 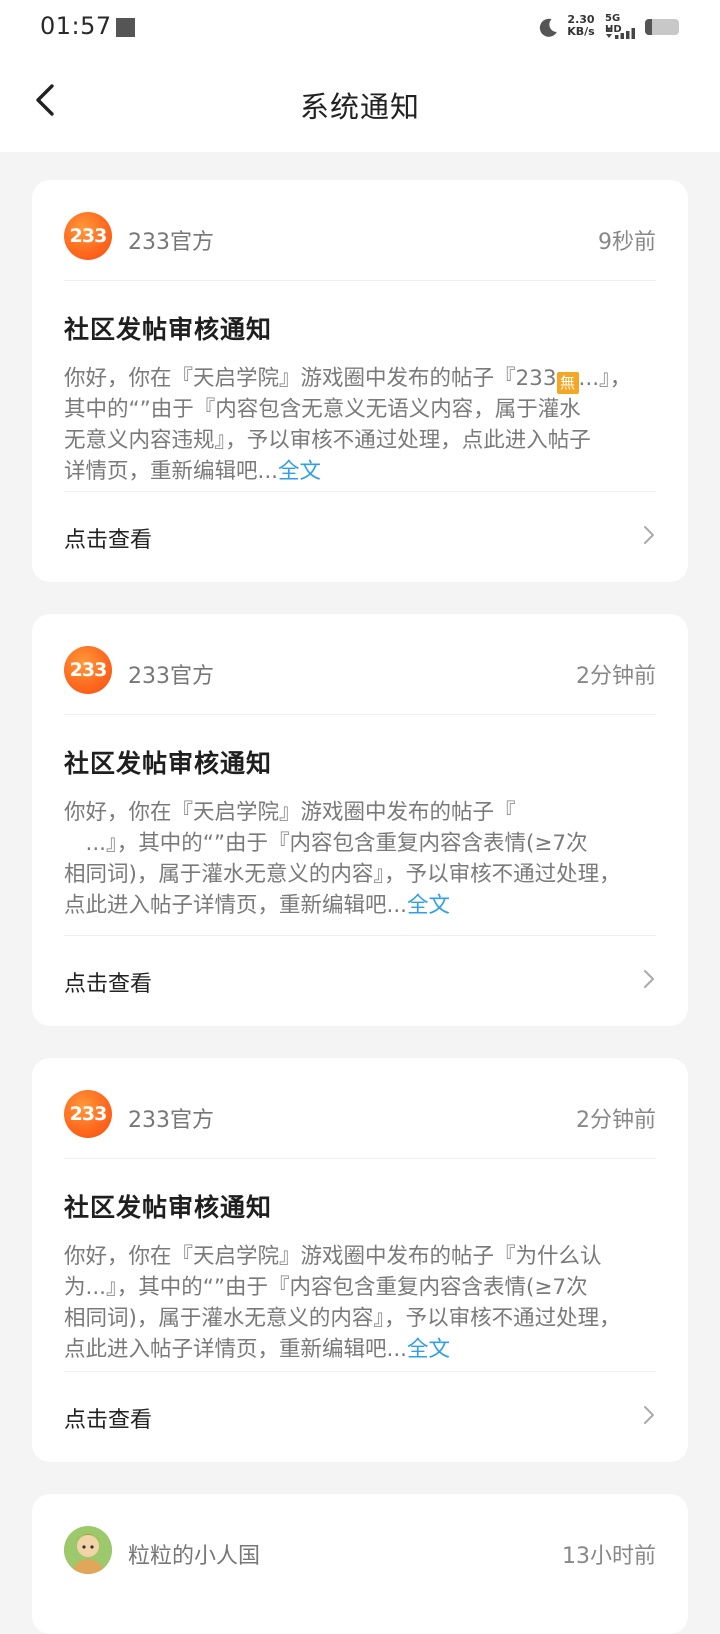 What do you see at coordinates (359, 107) in the screenshot?
I see `page-title: 系统通知` at bounding box center [359, 107].